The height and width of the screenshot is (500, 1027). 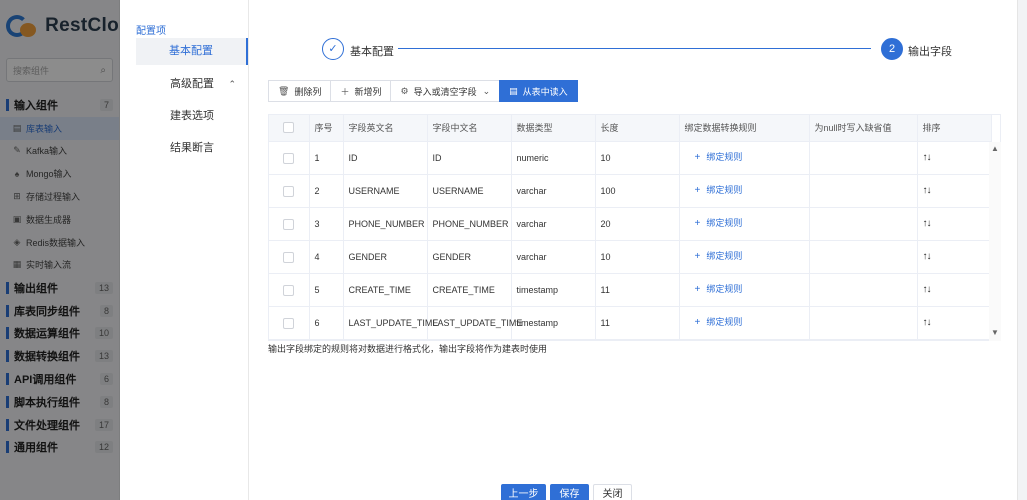 I want to click on group-count: 10, so click(x=103, y=333).